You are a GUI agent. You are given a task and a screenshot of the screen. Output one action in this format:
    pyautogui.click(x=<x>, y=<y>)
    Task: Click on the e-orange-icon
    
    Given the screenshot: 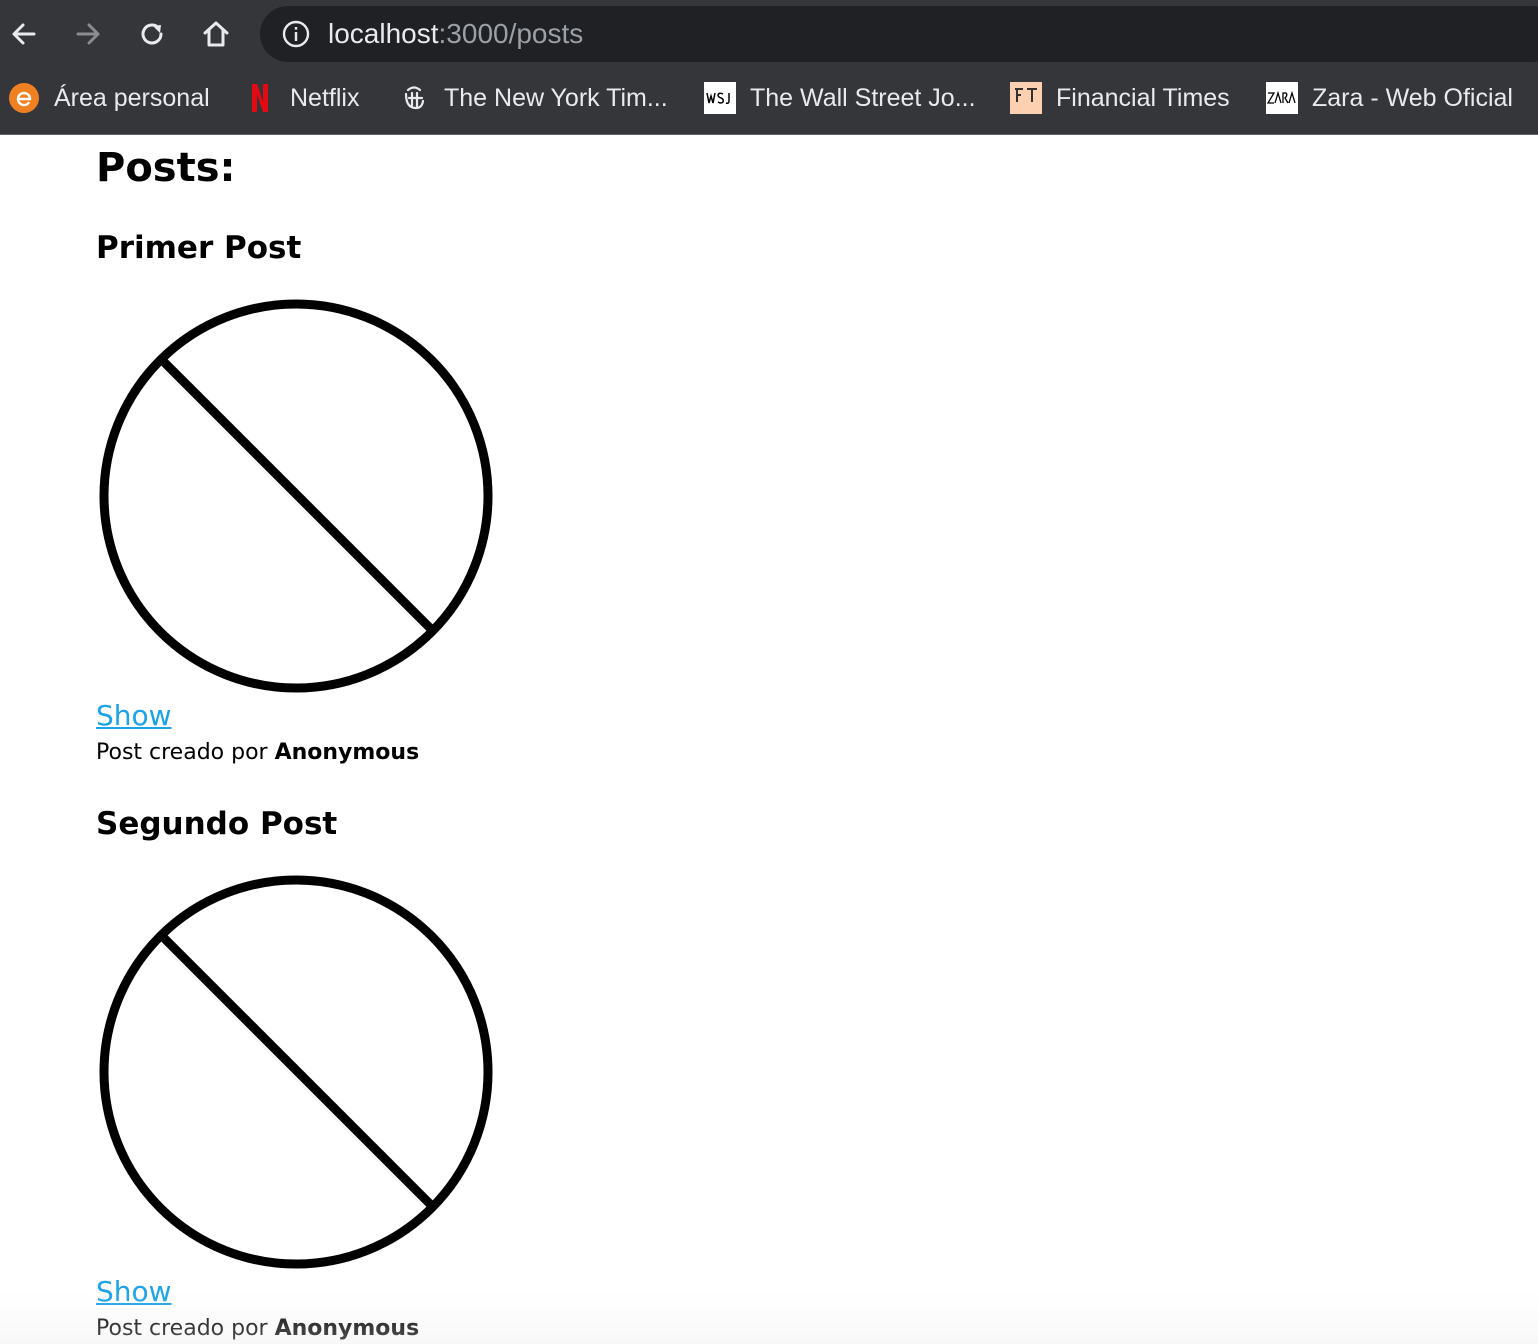 What is the action you would take?
    pyautogui.click(x=24, y=98)
    